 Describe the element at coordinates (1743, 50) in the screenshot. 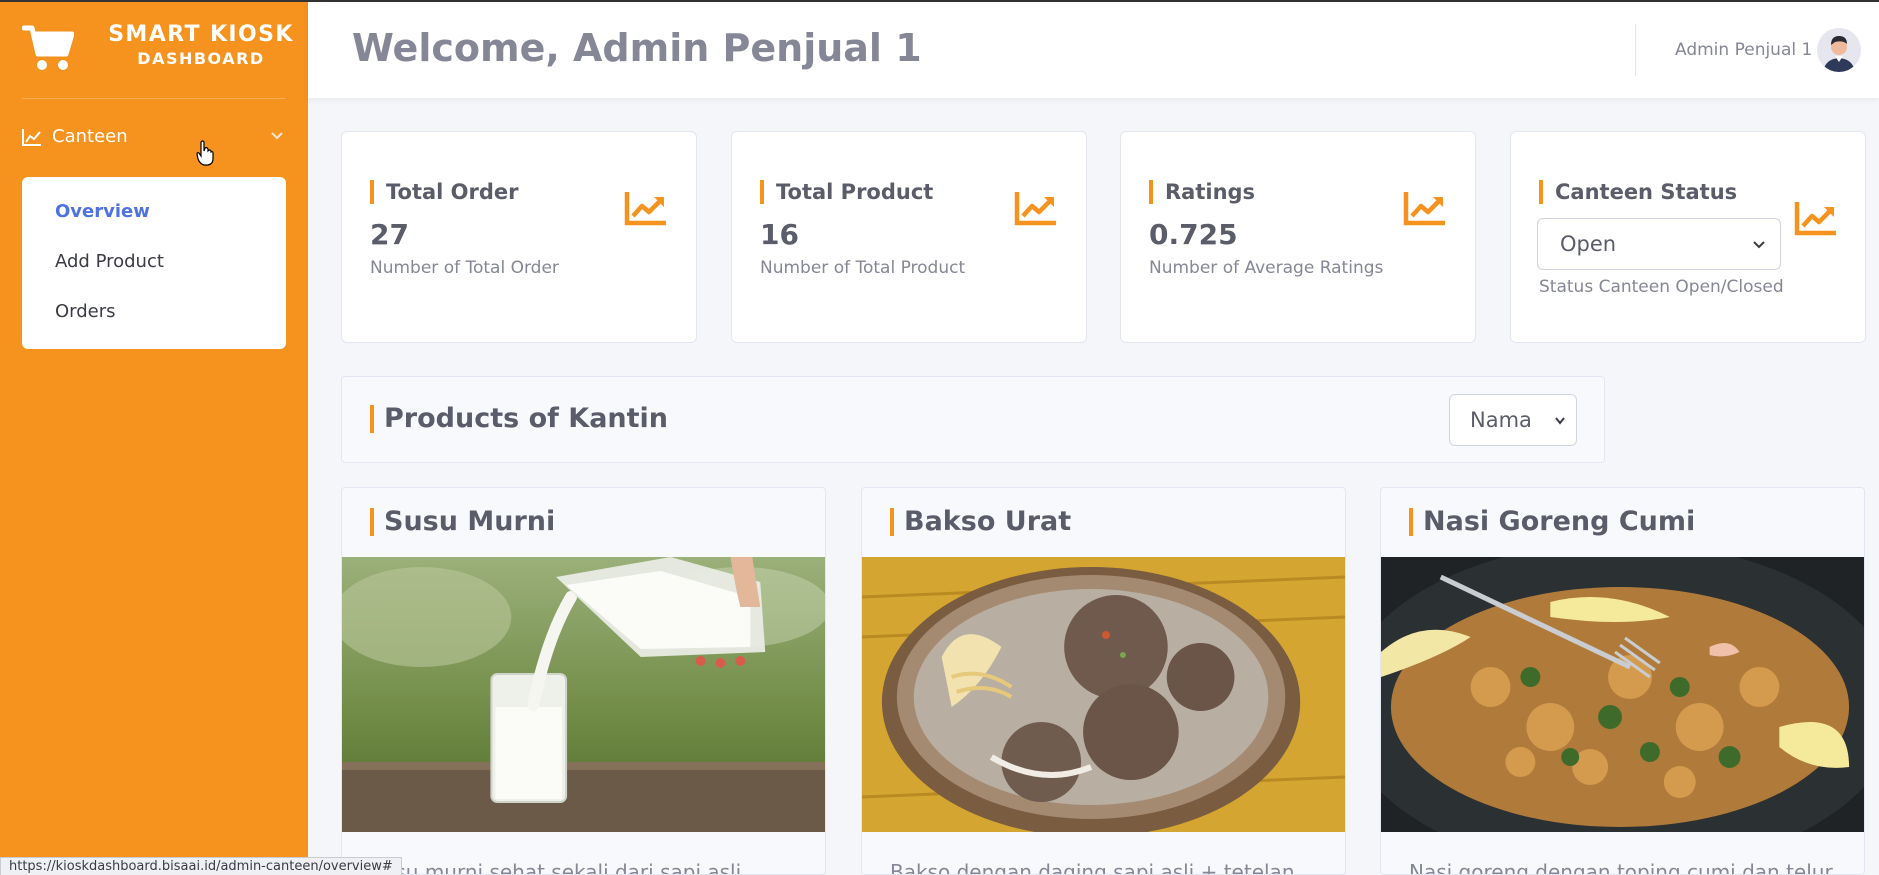

I see `user-name: Admin Penjual 1` at that location.